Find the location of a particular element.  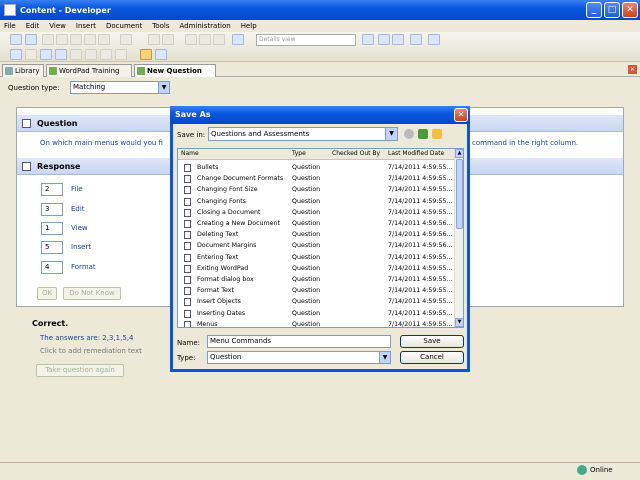

menu-help: Help is located at coordinates (249, 26).